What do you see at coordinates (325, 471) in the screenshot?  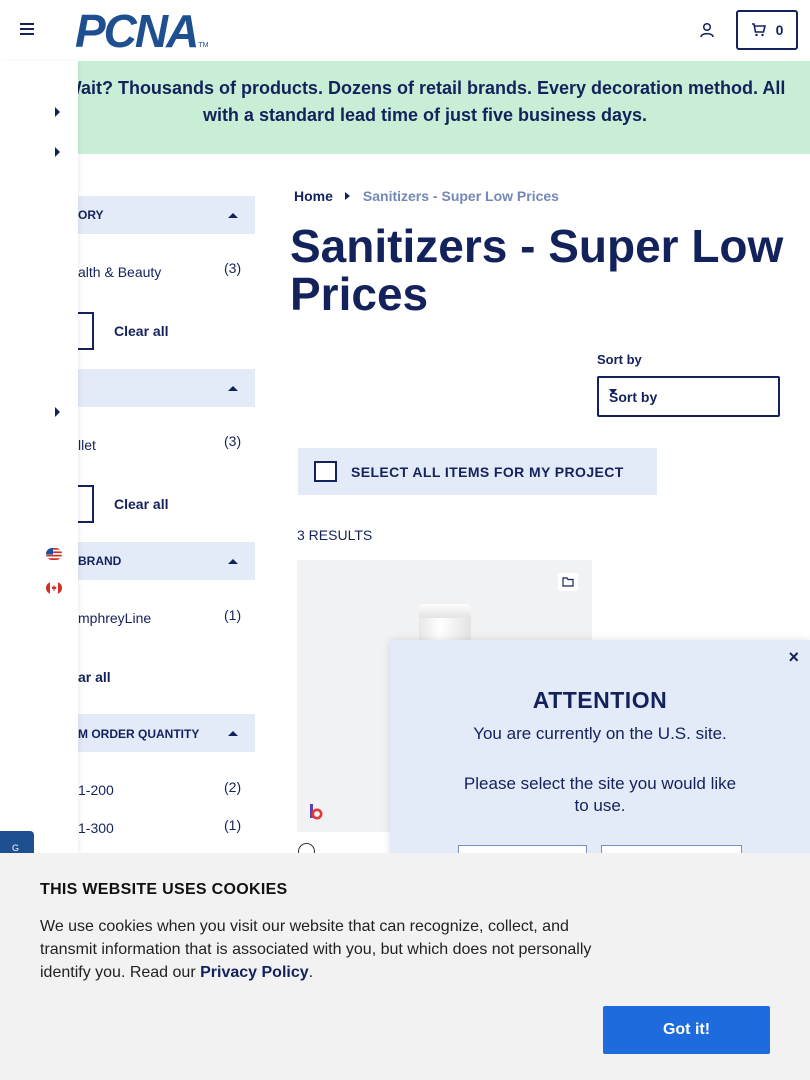 I see `select-all-checkbox` at bounding box center [325, 471].